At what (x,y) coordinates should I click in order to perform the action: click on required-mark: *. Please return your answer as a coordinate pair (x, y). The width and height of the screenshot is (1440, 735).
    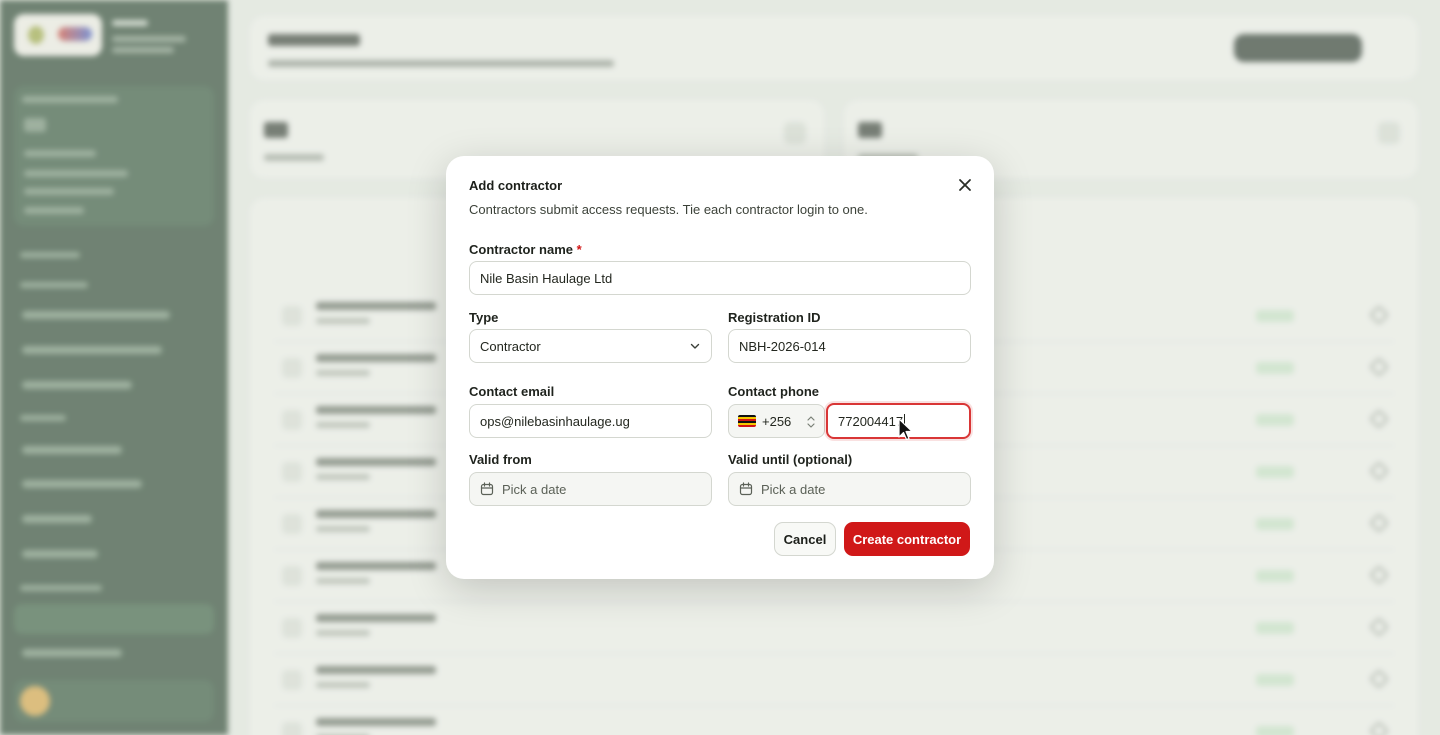
    Looking at the image, I should click on (579, 249).